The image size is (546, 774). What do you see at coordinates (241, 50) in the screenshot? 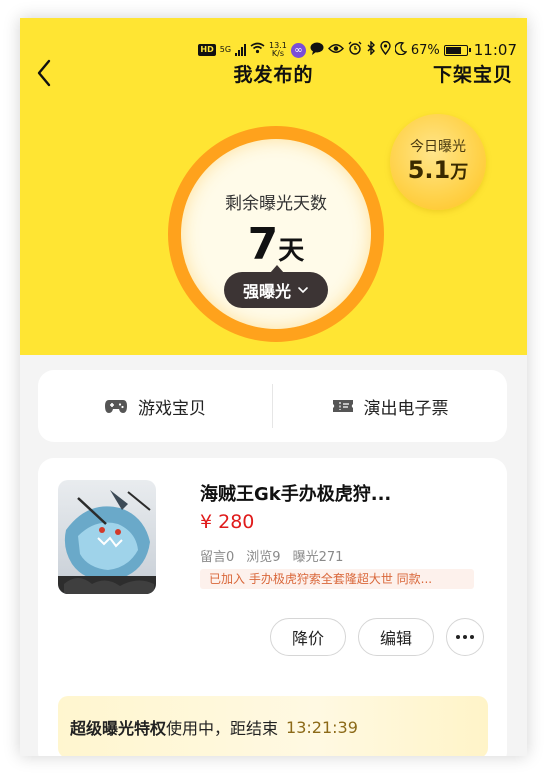
I see `signal-icon` at bounding box center [241, 50].